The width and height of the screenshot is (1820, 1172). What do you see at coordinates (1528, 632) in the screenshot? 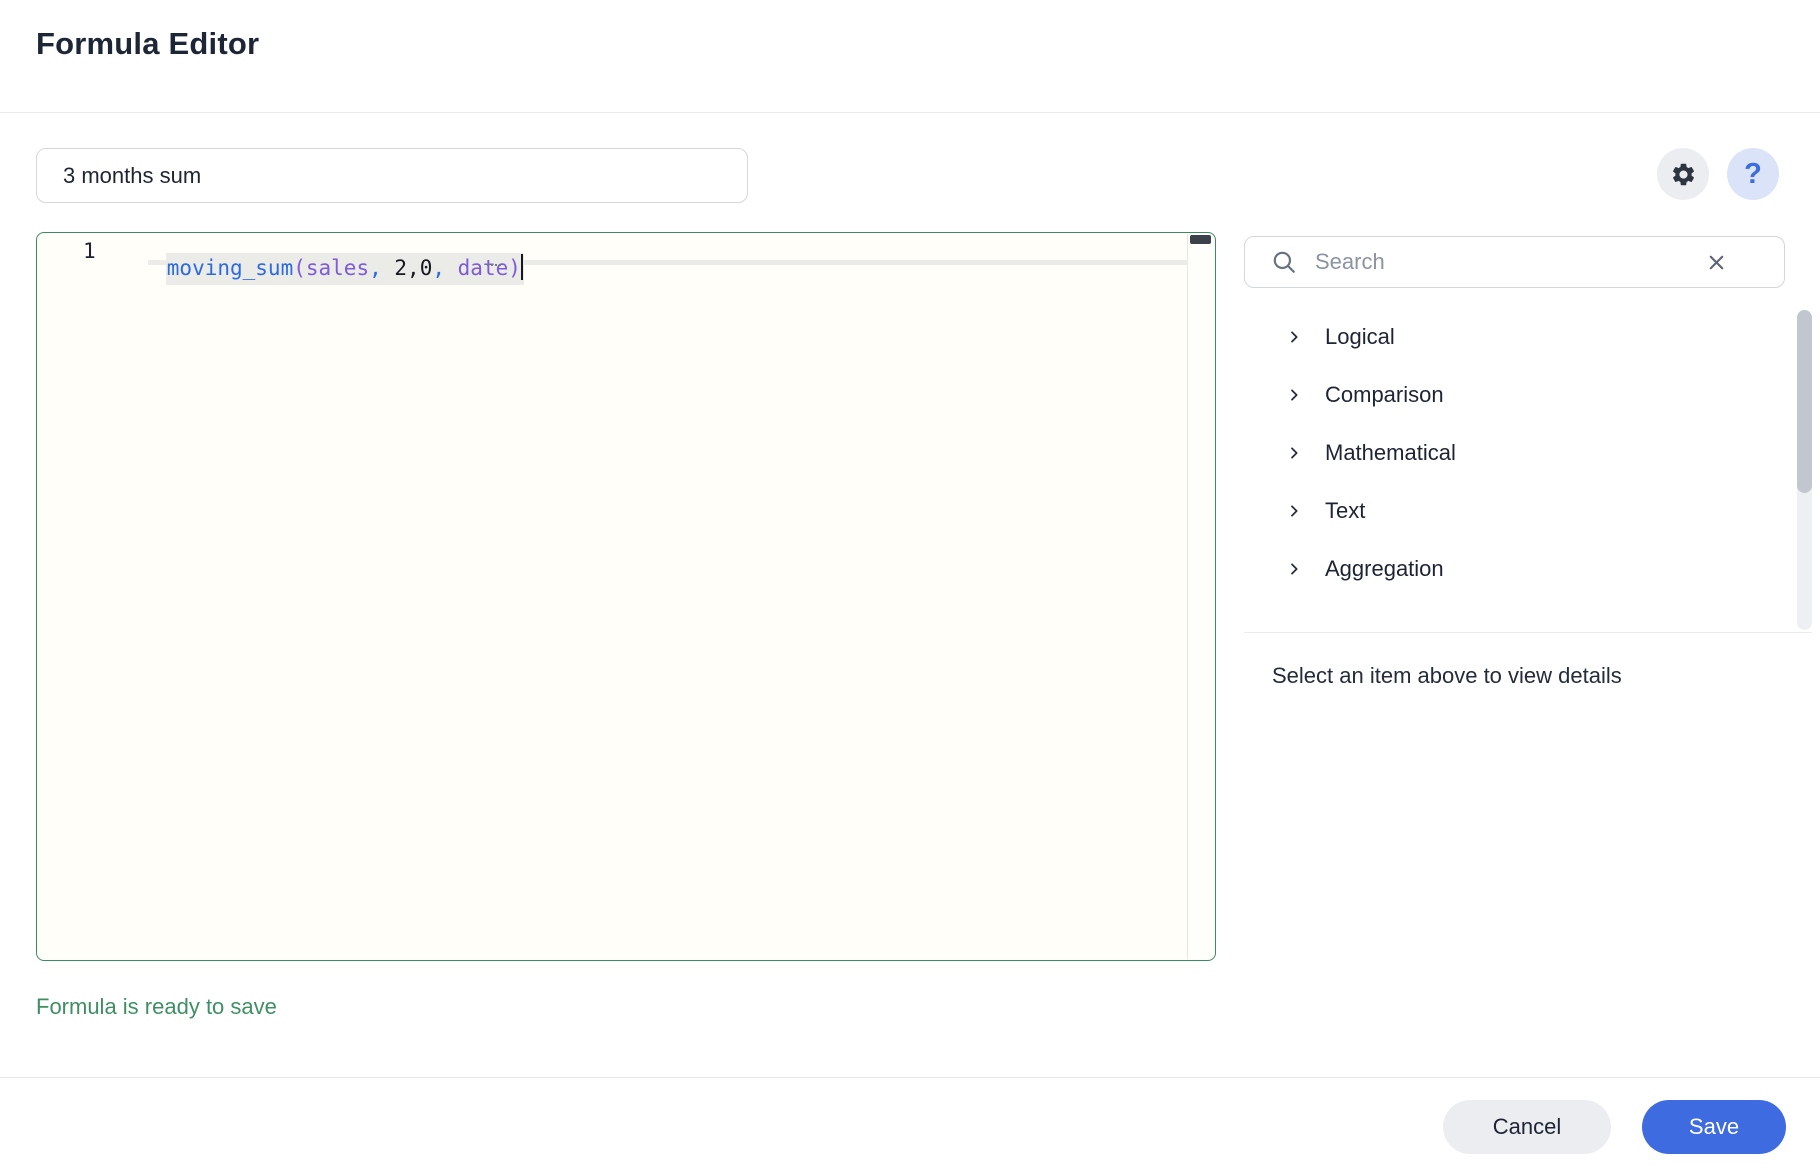
I see `panel-divider` at bounding box center [1528, 632].